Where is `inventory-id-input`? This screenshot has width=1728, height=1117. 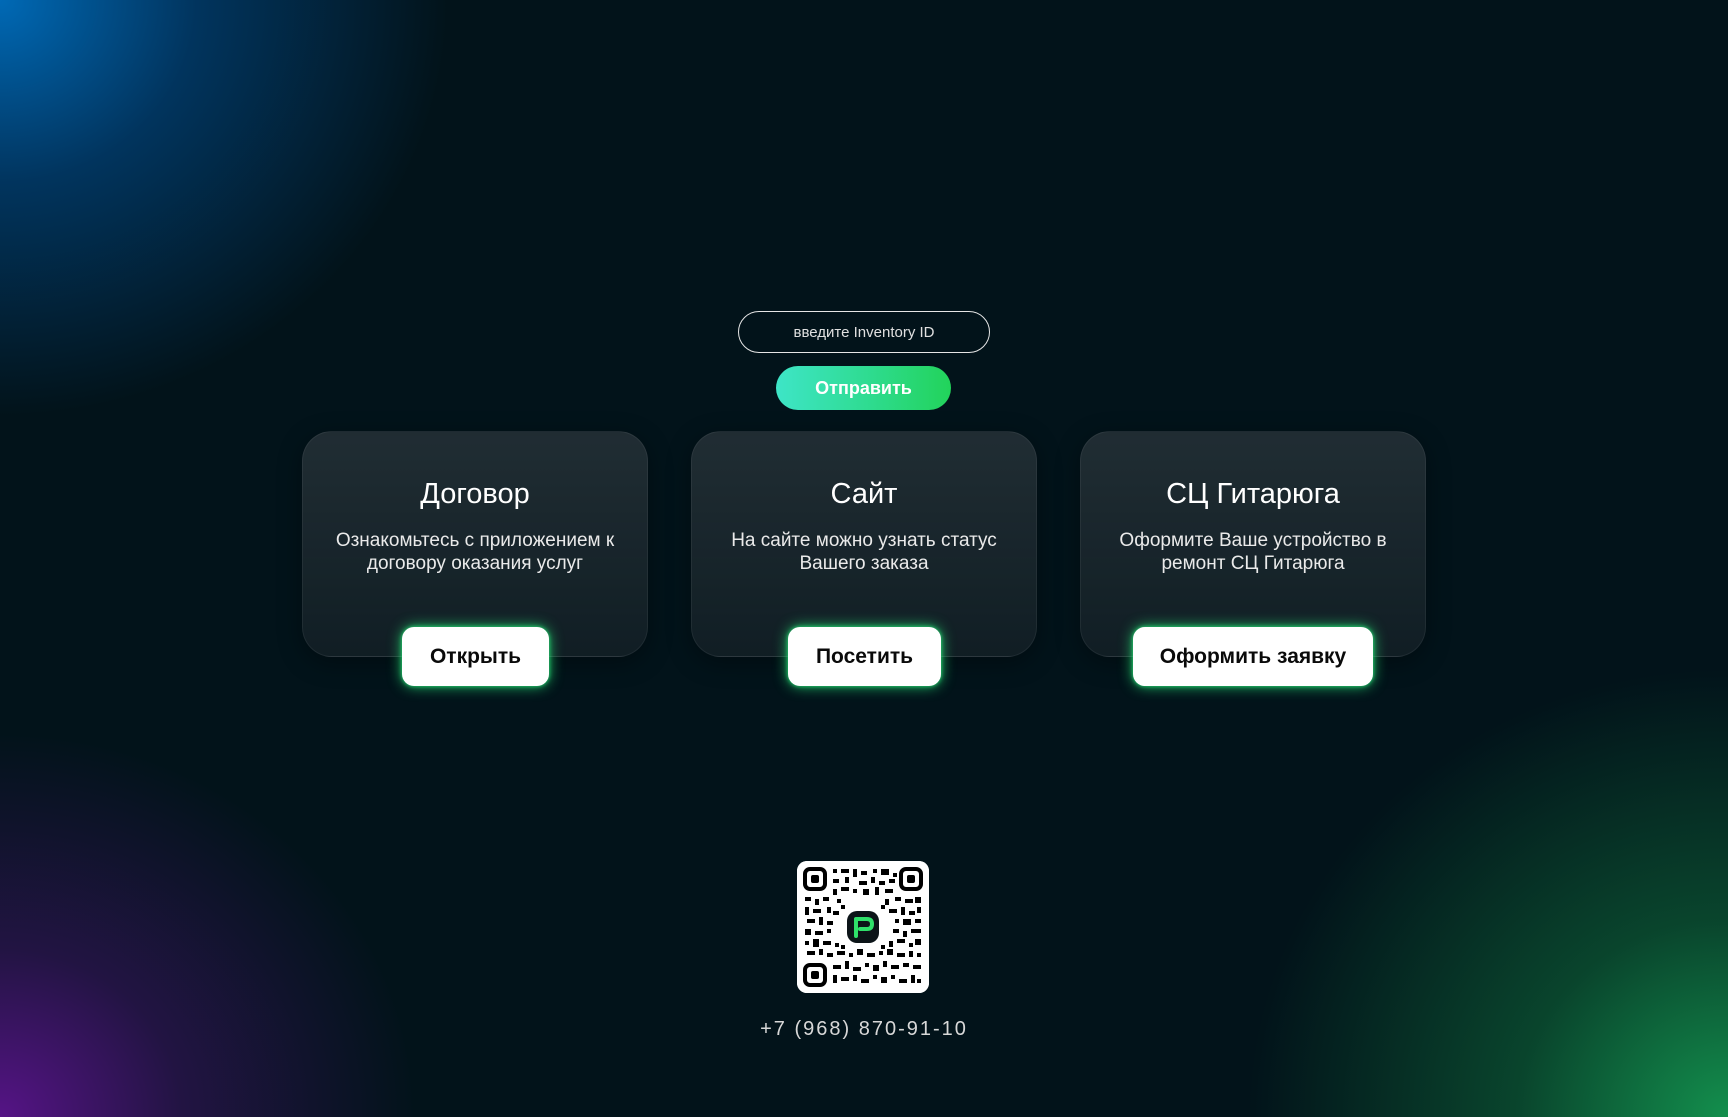 inventory-id-input is located at coordinates (864, 332).